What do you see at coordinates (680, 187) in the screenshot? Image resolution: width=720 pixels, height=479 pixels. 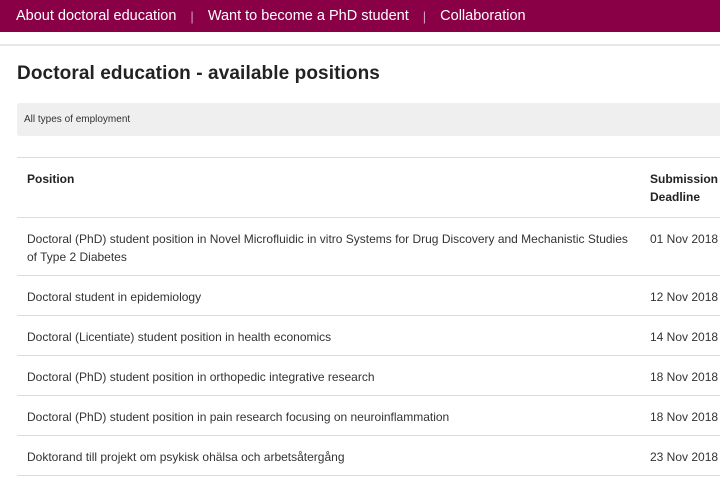 I see `column-header-deadline: Submission Deadline` at bounding box center [680, 187].